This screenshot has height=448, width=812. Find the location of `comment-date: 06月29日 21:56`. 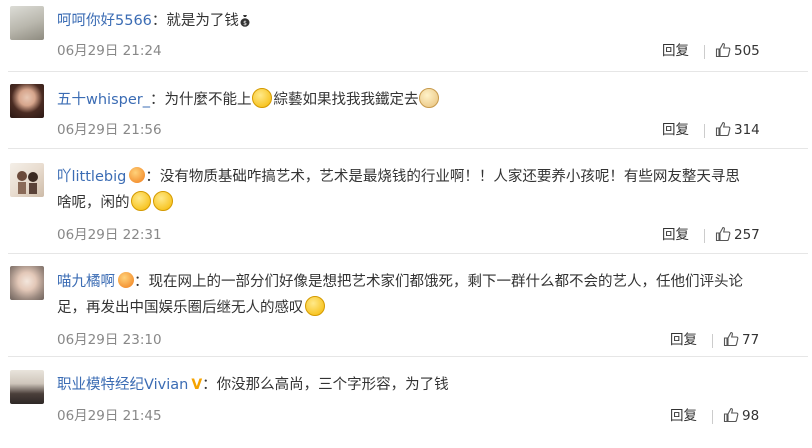

comment-date: 06月29日 21:56 is located at coordinates (109, 130).